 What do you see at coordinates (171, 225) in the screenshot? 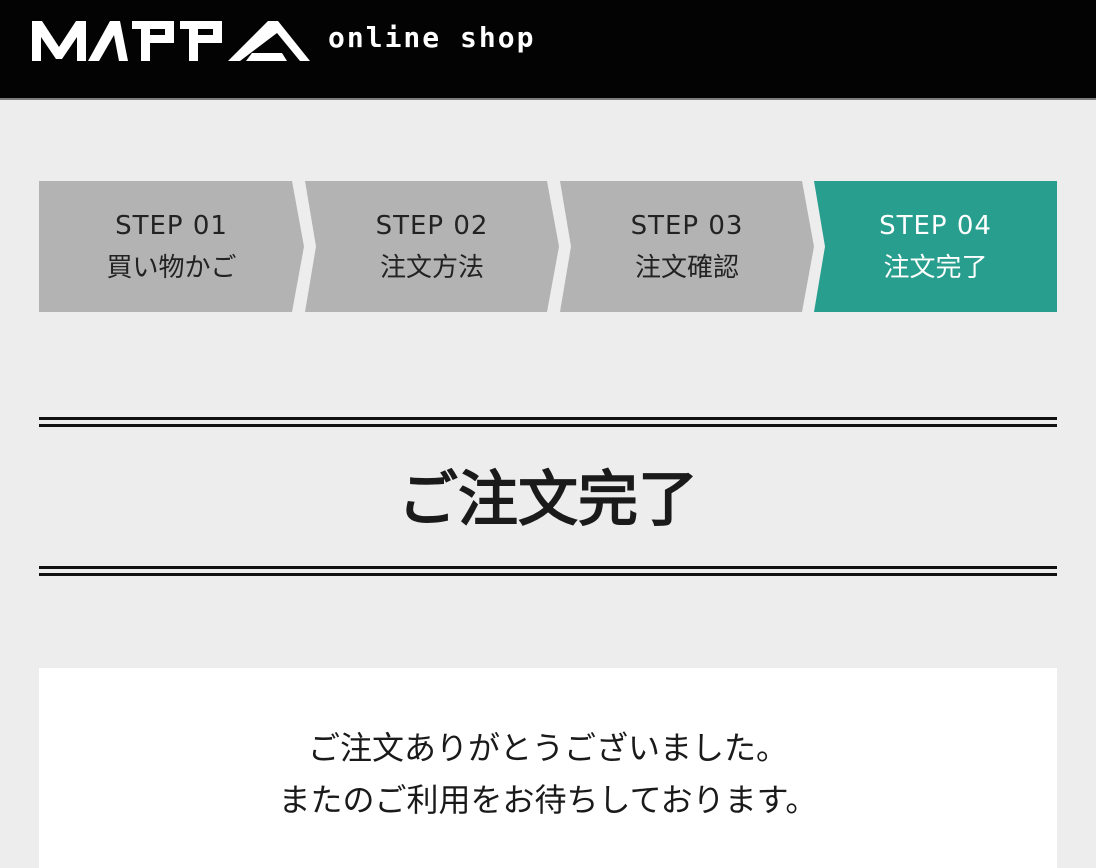
I see `step-01-number: STEP 01` at bounding box center [171, 225].